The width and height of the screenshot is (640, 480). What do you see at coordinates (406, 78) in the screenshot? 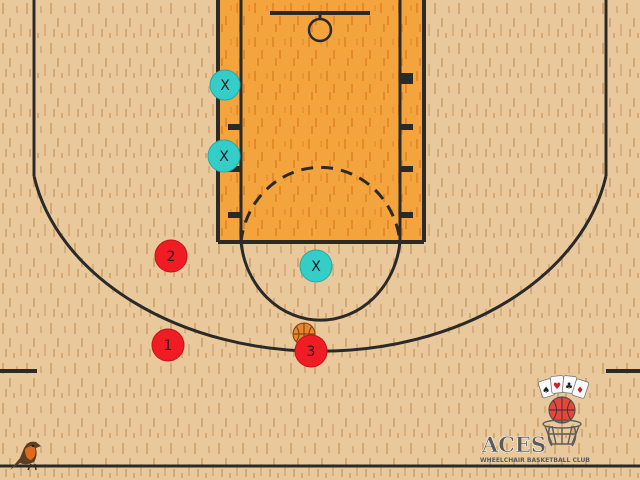
I see `lane-block` at bounding box center [406, 78].